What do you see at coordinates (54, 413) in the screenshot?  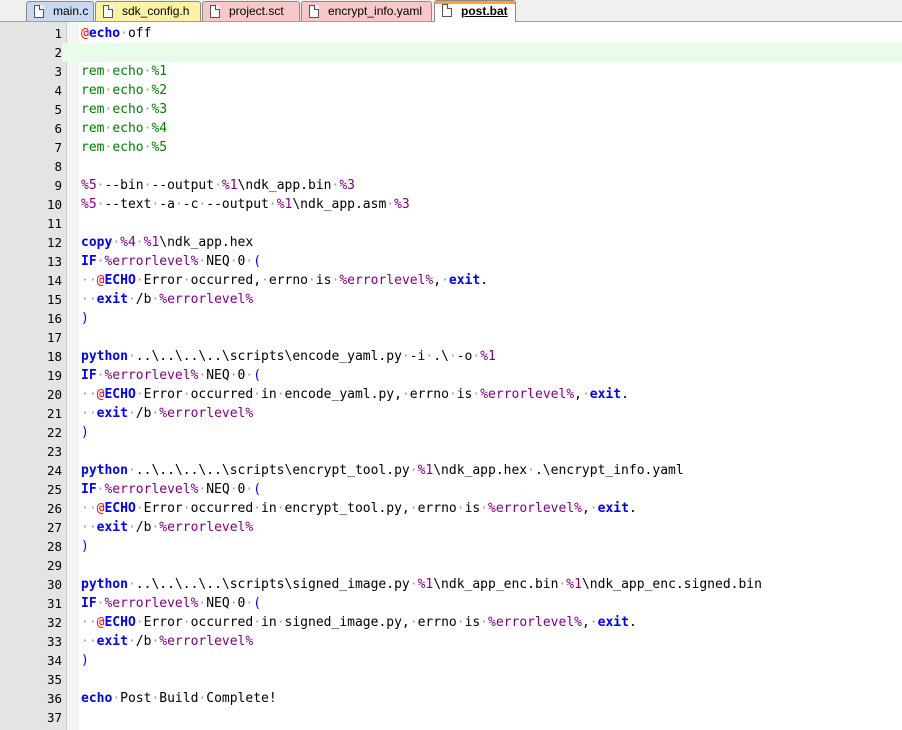 I see `line-number: 21` at bounding box center [54, 413].